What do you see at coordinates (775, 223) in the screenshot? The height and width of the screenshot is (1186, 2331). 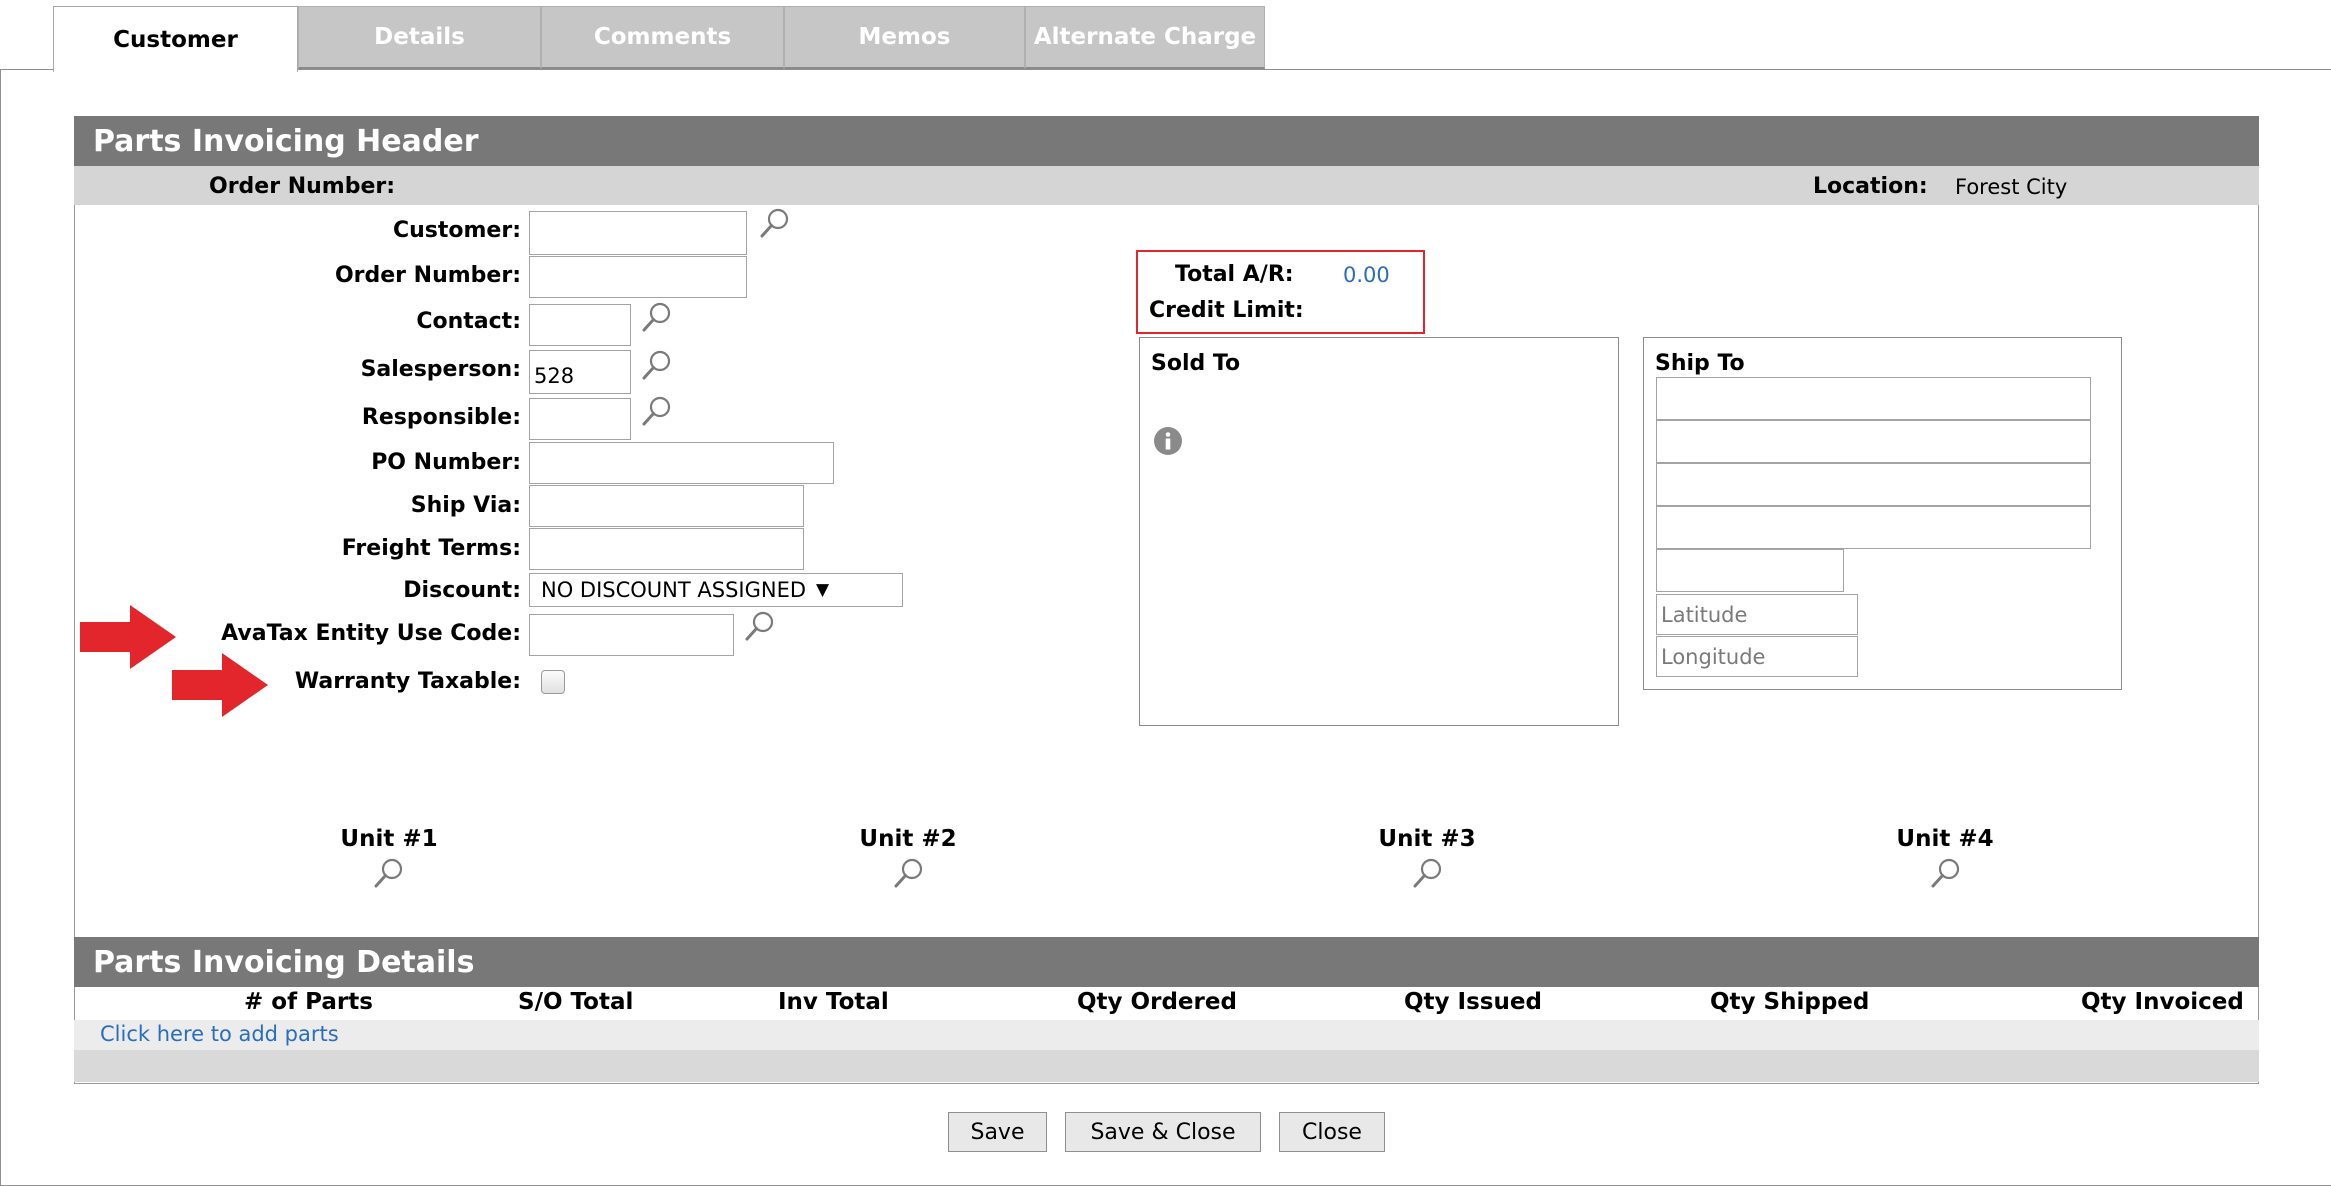 I see `customer-lookup-icon` at bounding box center [775, 223].